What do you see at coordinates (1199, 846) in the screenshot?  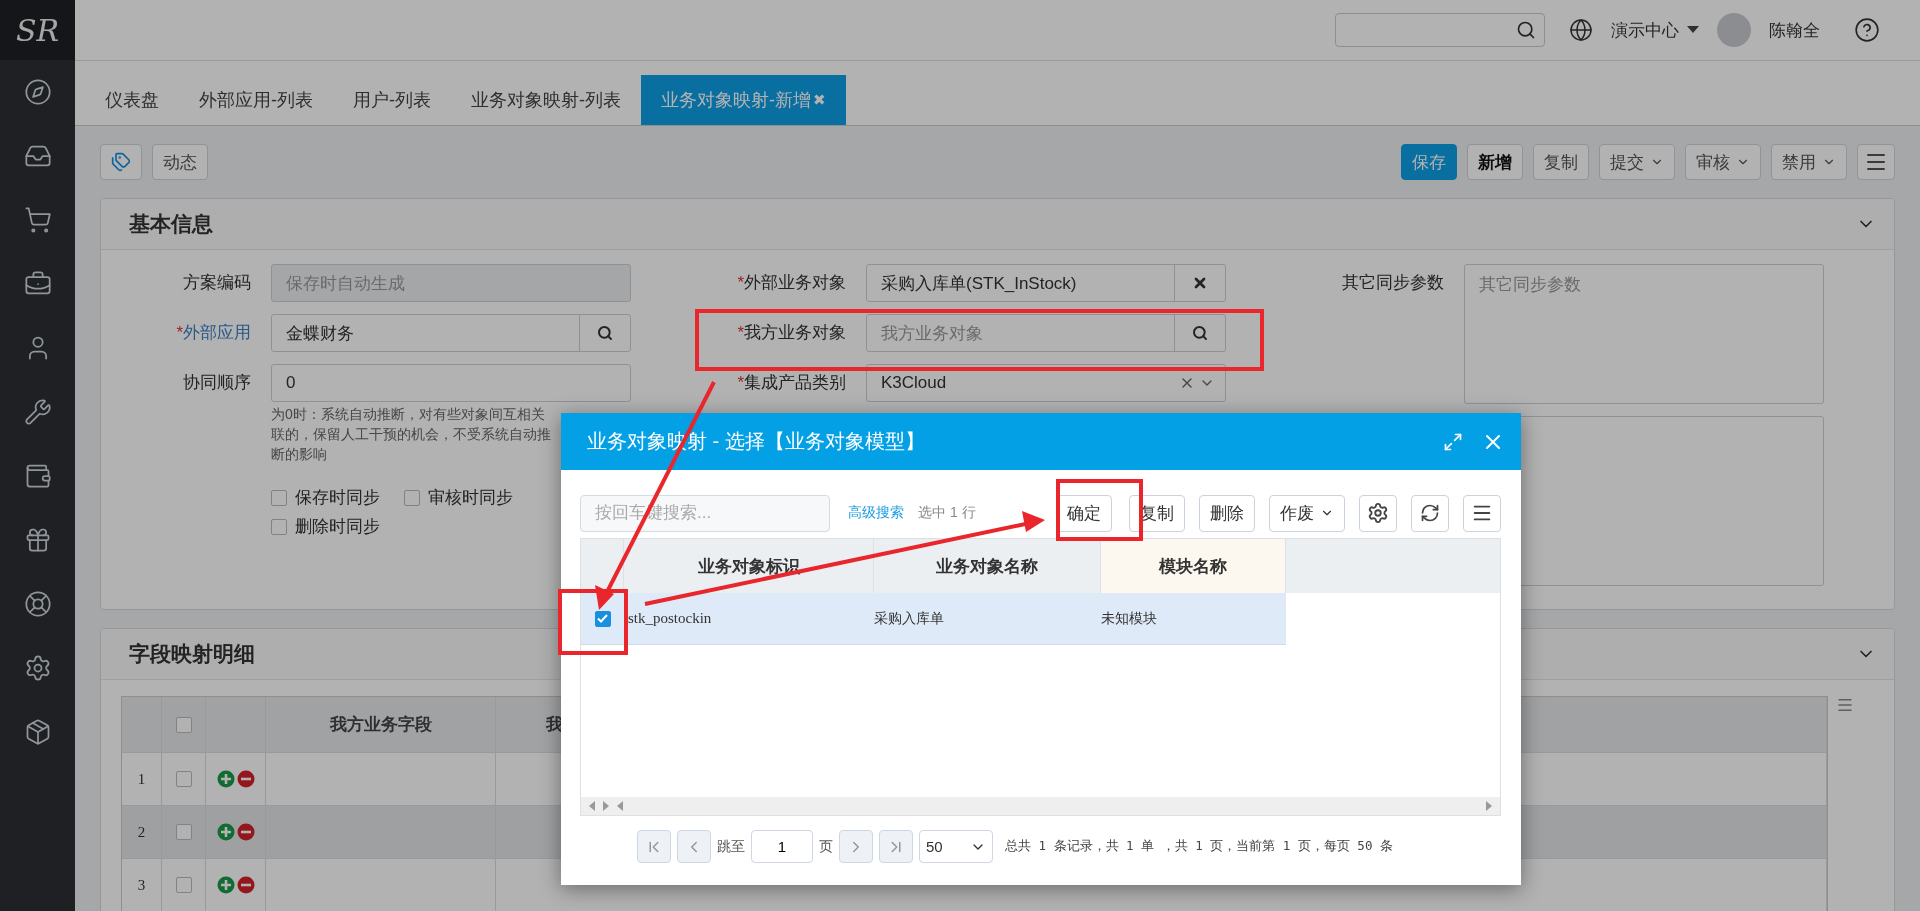 I see `pagination-summary: 总共 1 条记录，共 1 单 ，共 1 页，当前第 1 页，每页 50 条` at bounding box center [1199, 846].